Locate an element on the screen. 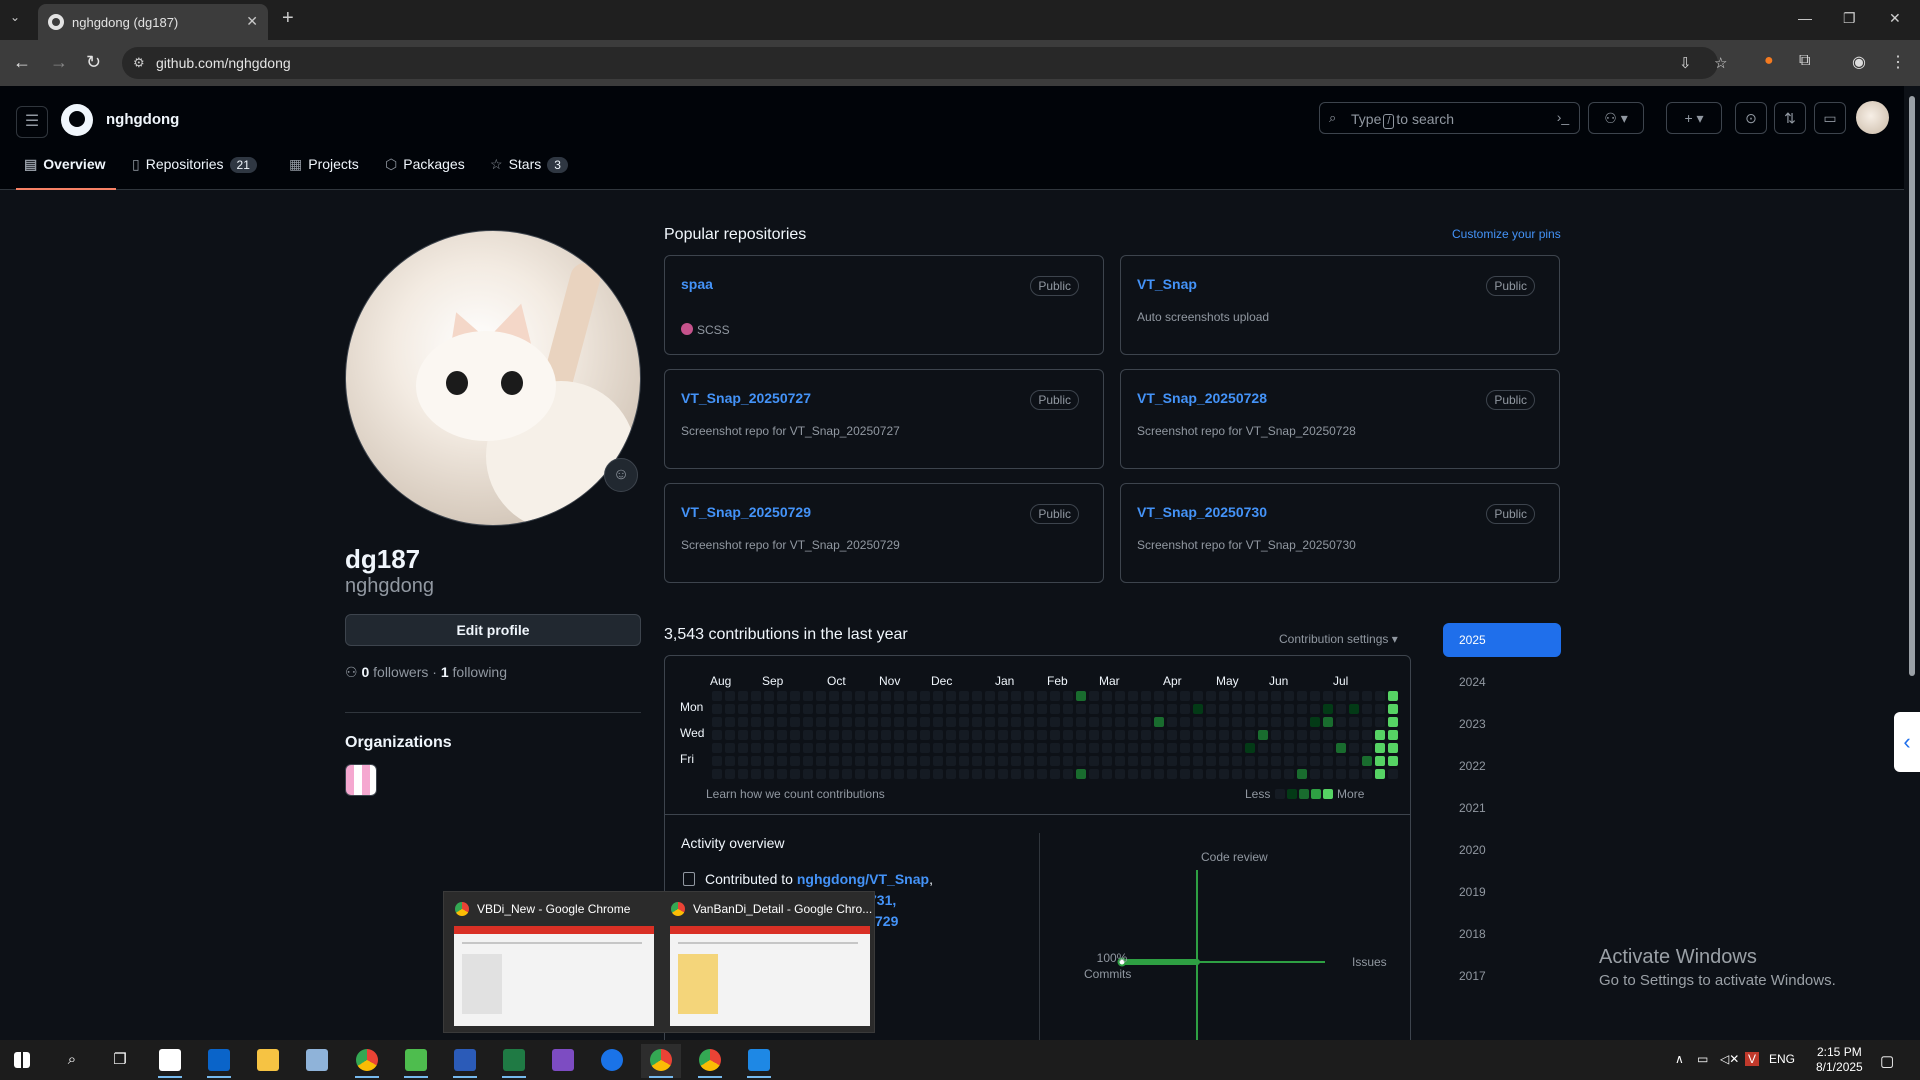 This screenshot has height=1080, width=1920. tab-projects: ▦ Projects is located at coordinates (324, 173).